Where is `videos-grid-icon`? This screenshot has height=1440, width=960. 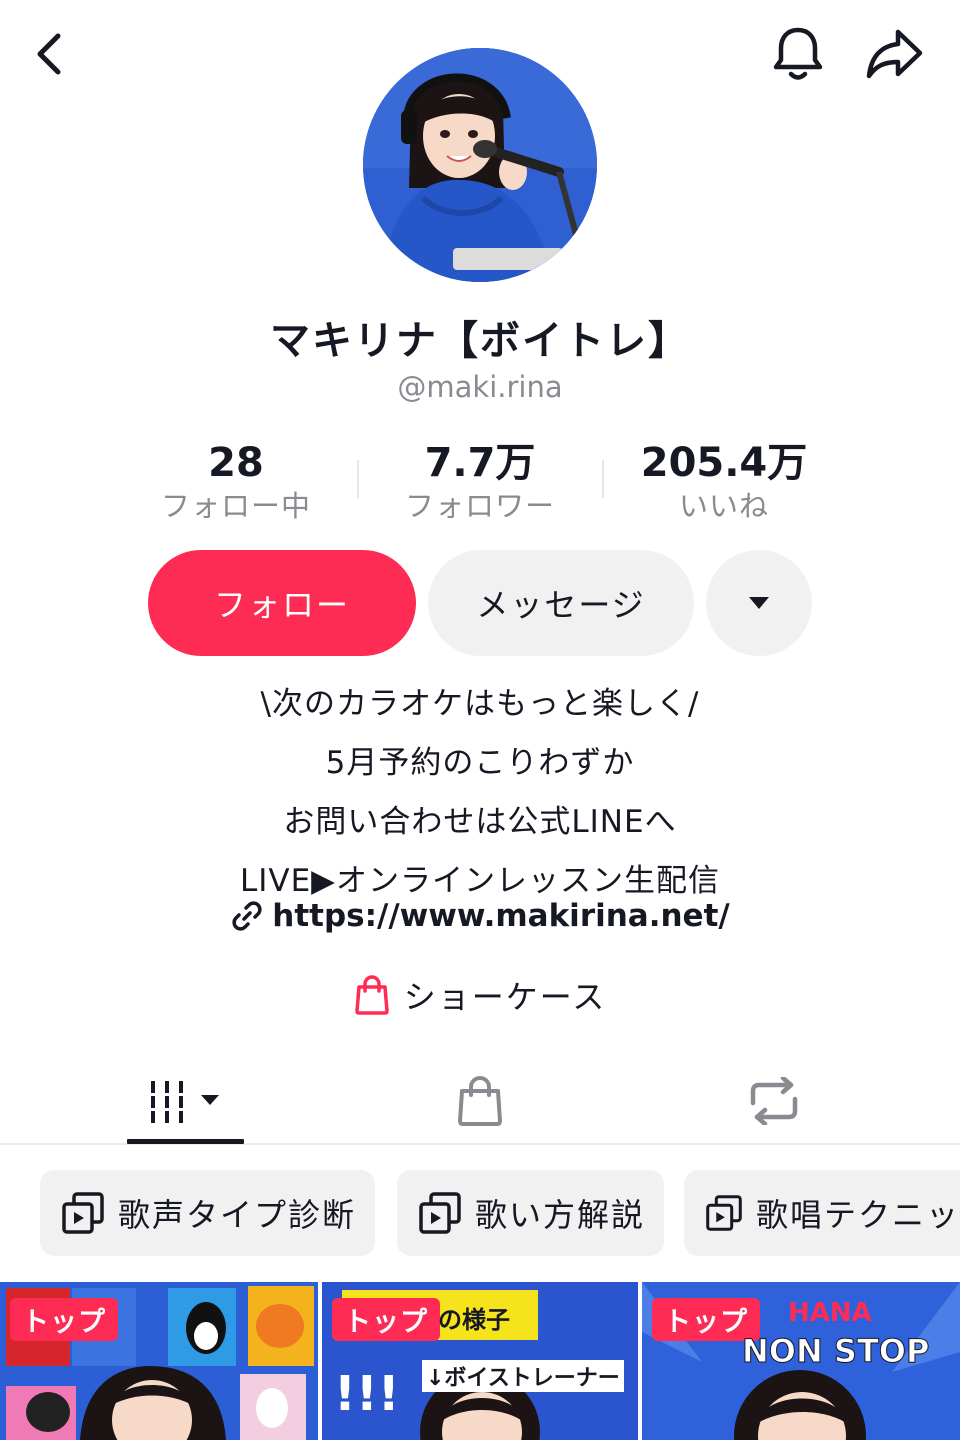 videos-grid-icon is located at coordinates (184, 1102).